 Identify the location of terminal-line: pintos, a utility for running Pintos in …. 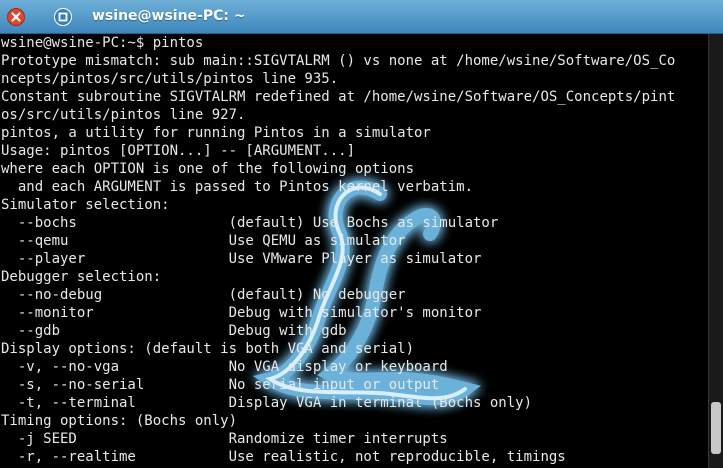
(216, 133).